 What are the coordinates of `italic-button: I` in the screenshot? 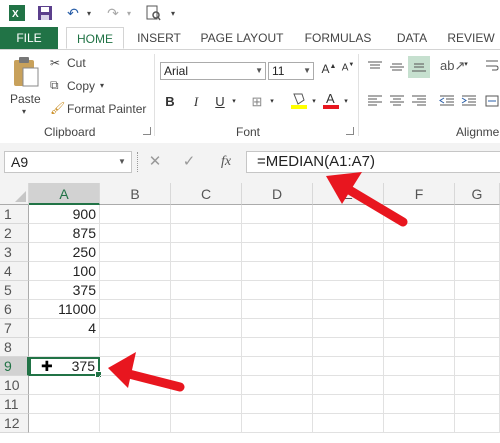 It's located at (196, 102).